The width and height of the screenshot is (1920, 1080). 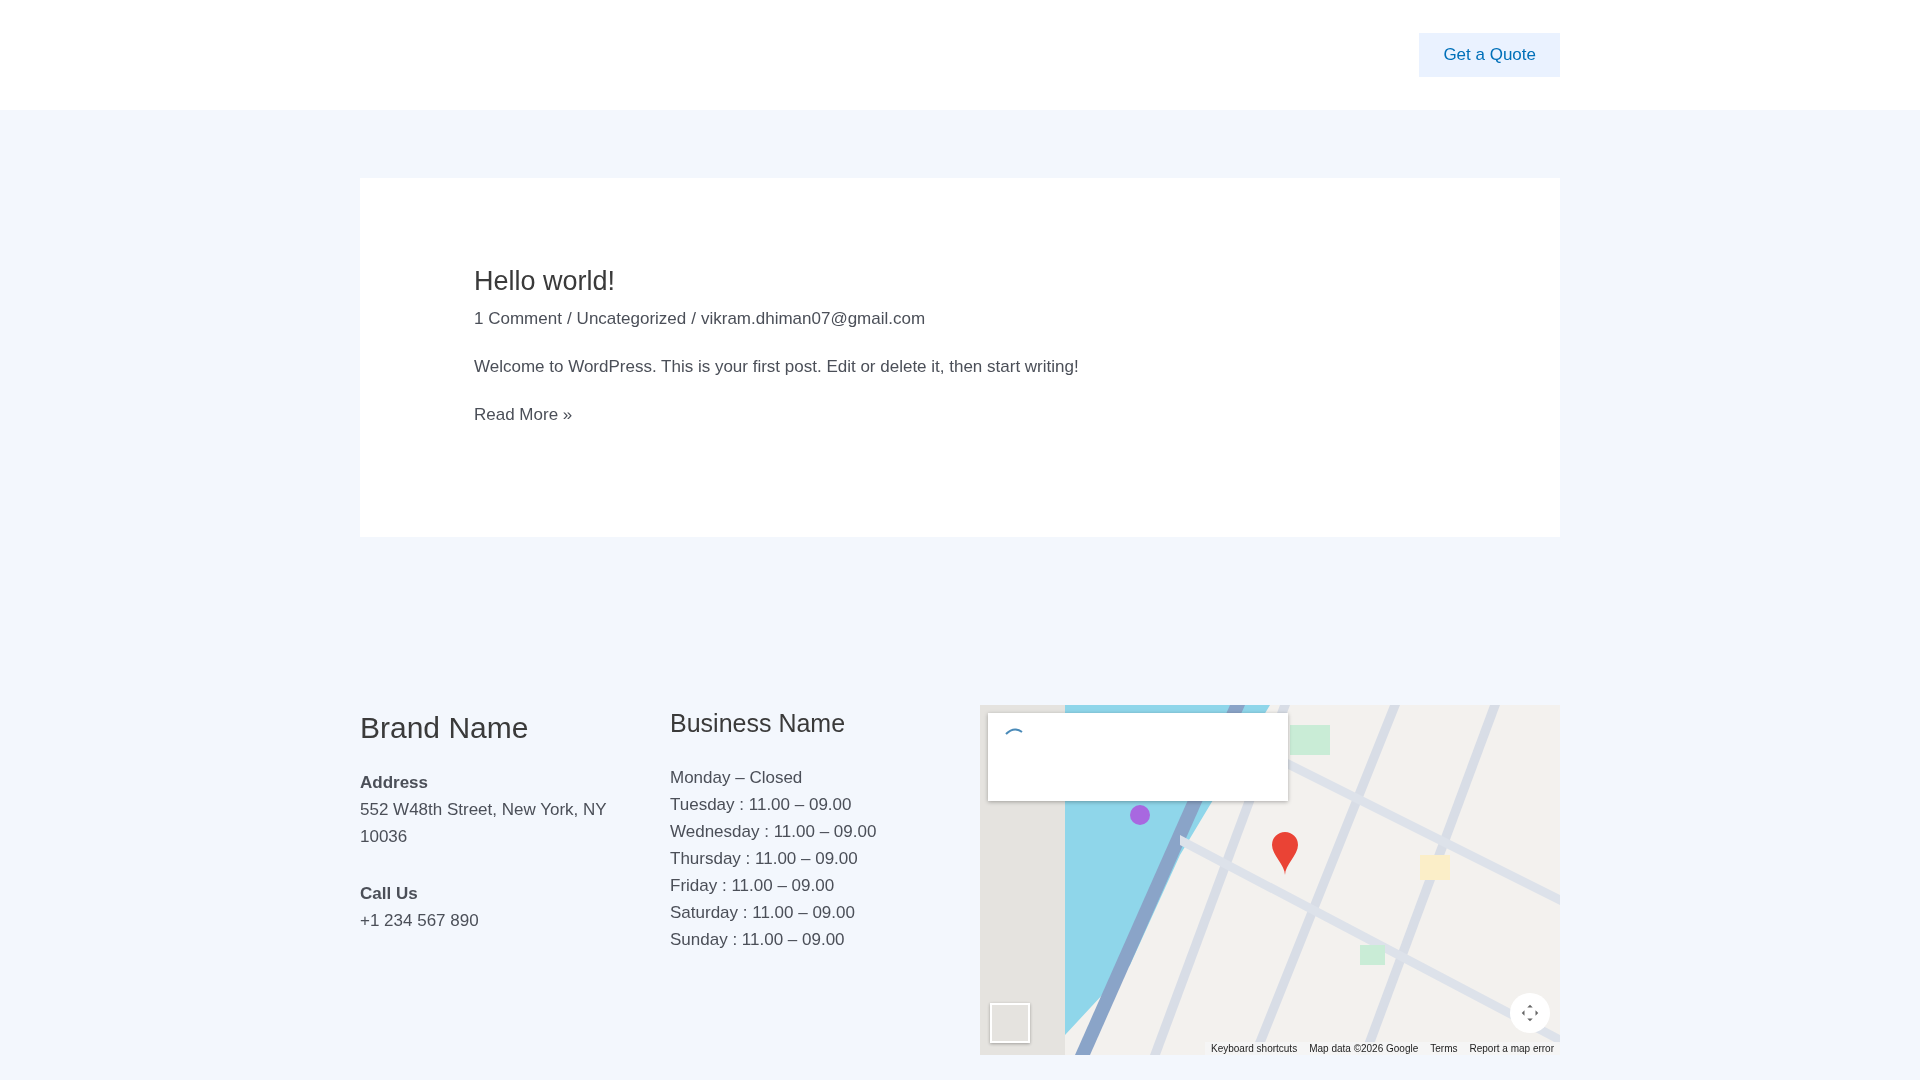 What do you see at coordinates (389, 894) in the screenshot?
I see `section-heading: Call Us` at bounding box center [389, 894].